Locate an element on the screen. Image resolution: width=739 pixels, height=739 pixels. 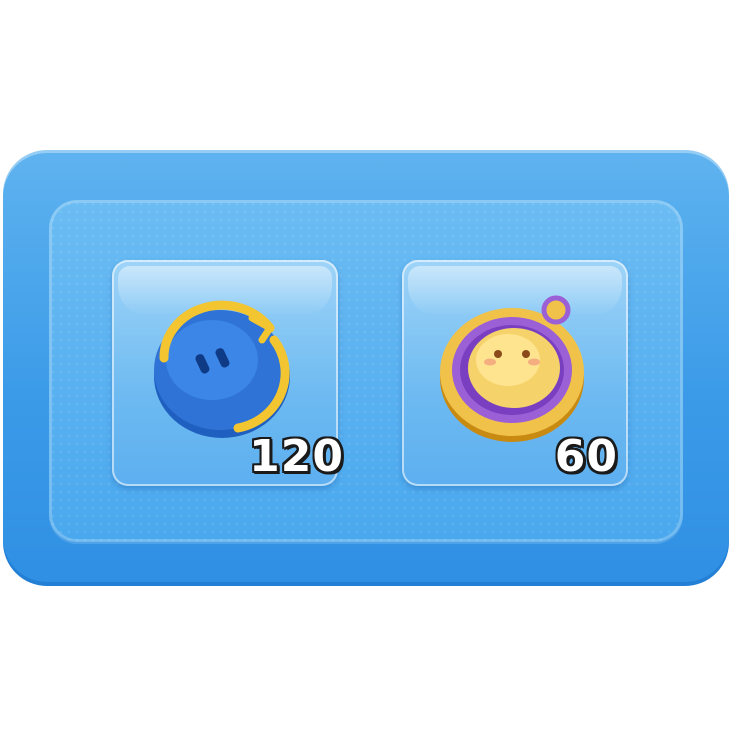
item-count: 120 is located at coordinates (296, 456).